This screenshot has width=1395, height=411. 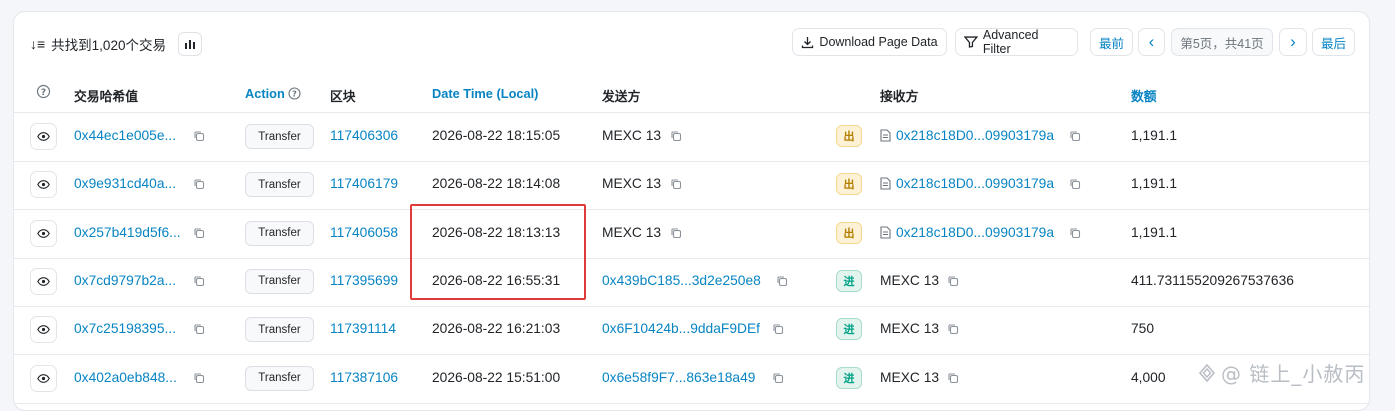 I want to click on tx-datetime: 2026-08-22 16:21:03, so click(x=496, y=329).